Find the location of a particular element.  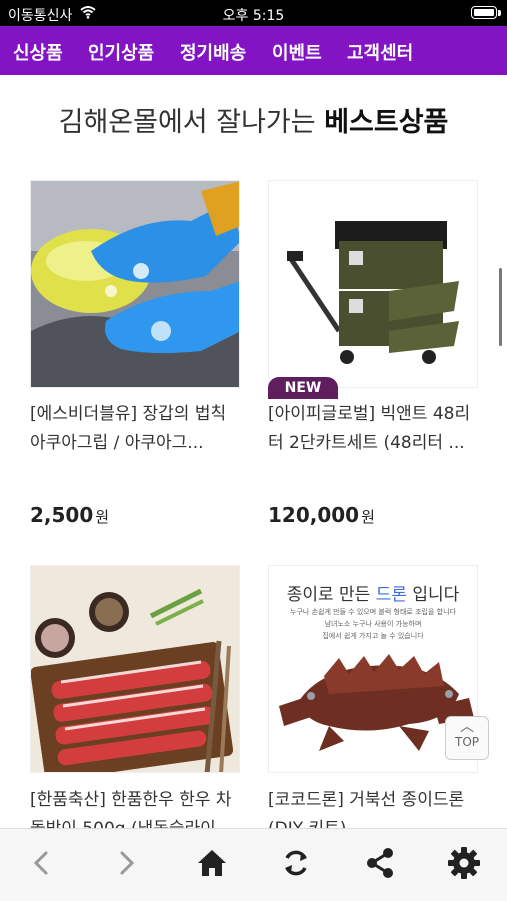

forward-icon is located at coordinates (127, 863).